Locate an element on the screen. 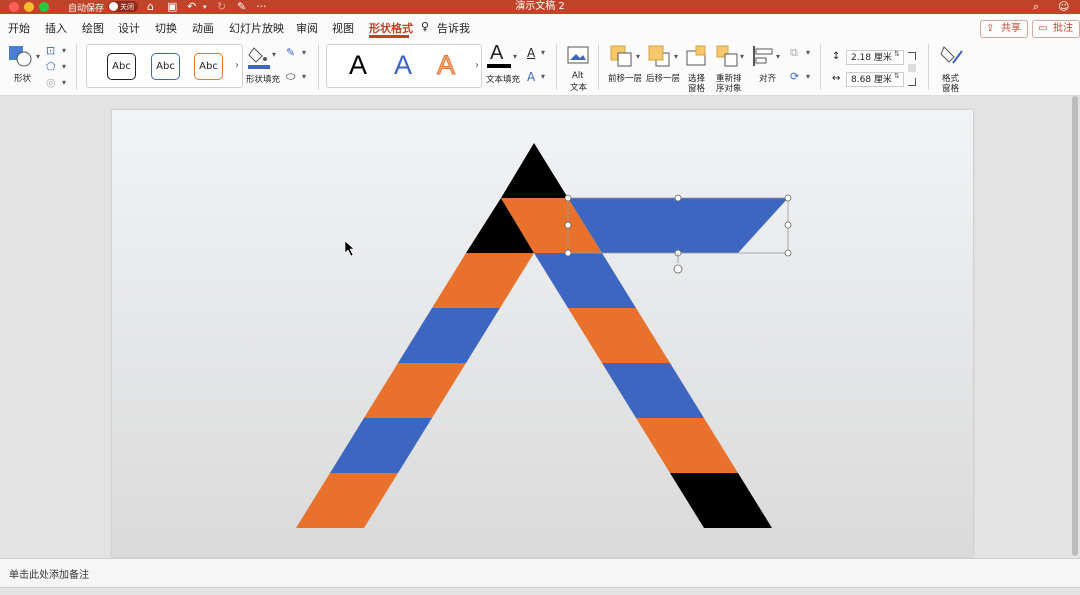 The image size is (1080, 595). tab-design: 设计 is located at coordinates (129, 28).